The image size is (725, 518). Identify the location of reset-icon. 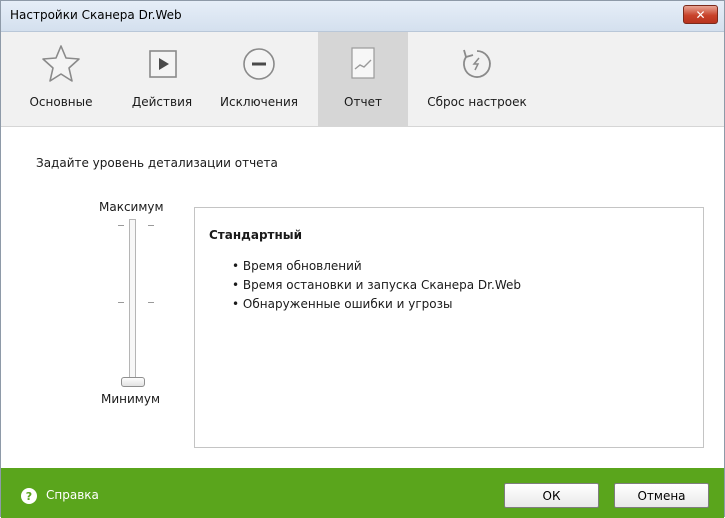
(477, 63).